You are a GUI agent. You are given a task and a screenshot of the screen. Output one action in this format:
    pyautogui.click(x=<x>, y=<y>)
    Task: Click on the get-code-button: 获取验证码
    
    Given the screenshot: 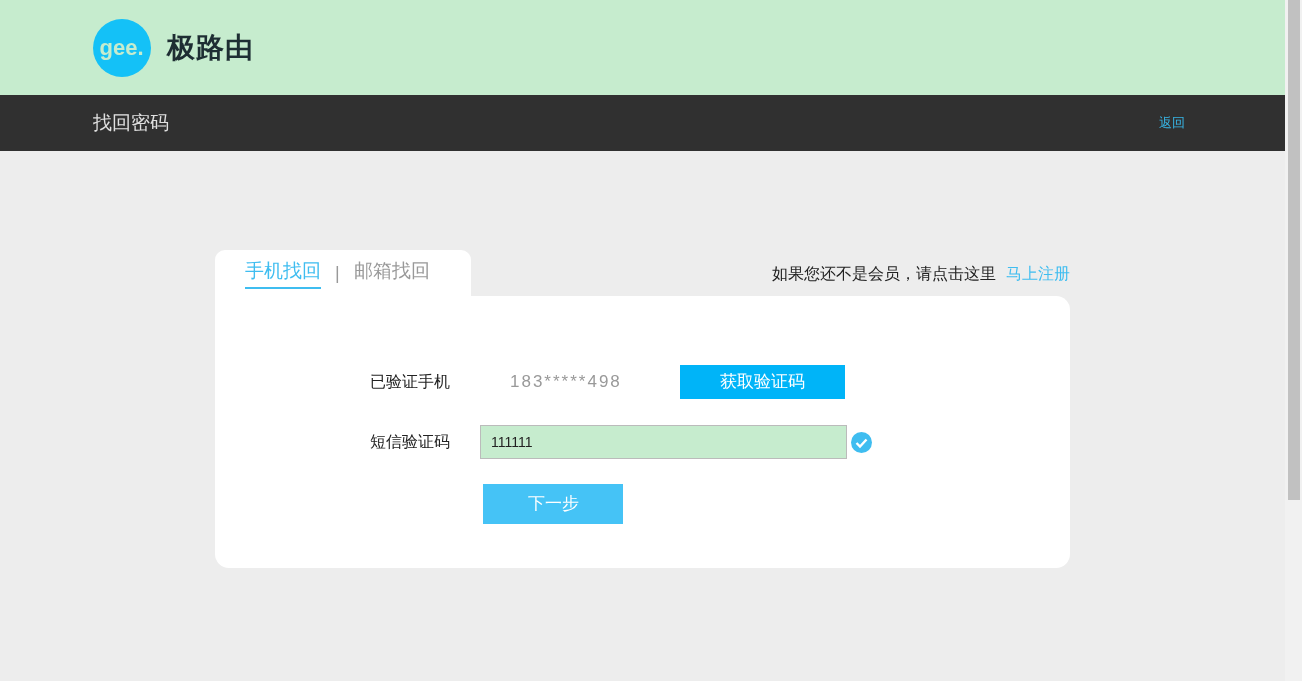 What is the action you would take?
    pyautogui.click(x=762, y=382)
    